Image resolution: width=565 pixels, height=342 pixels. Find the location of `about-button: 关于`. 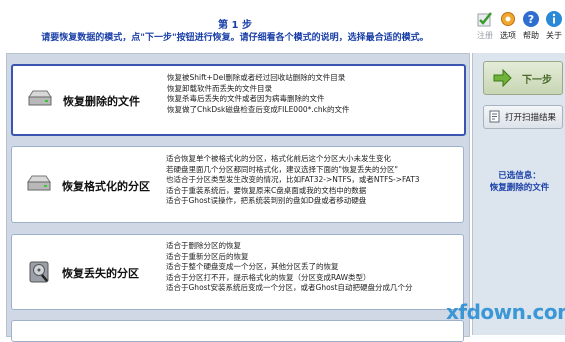

about-button: 关于 is located at coordinates (554, 27).